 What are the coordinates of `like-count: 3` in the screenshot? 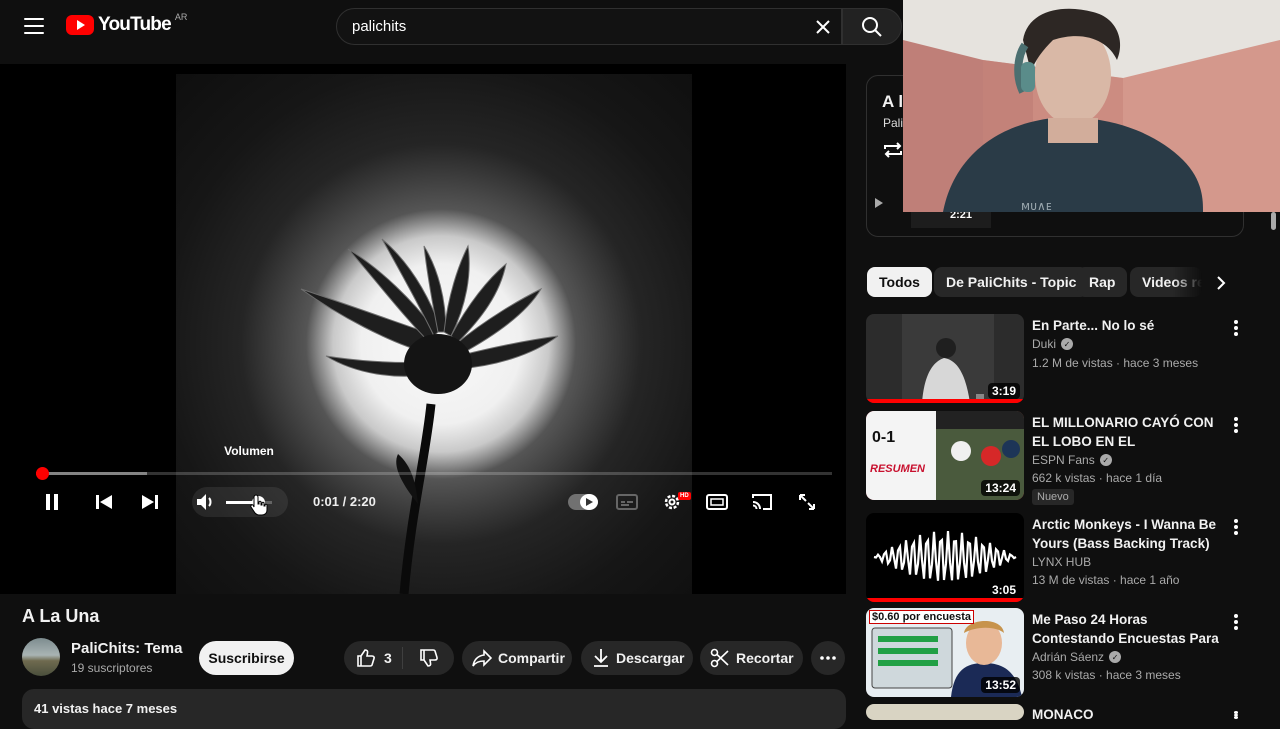 It's located at (388, 658).